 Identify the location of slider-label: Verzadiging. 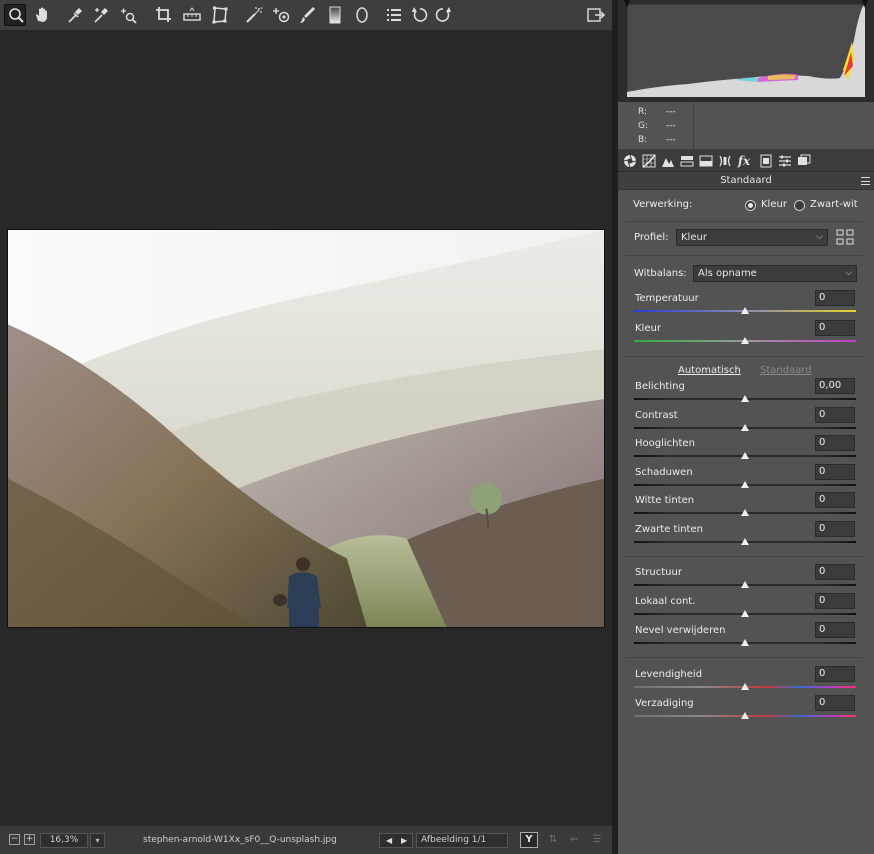
(664, 703).